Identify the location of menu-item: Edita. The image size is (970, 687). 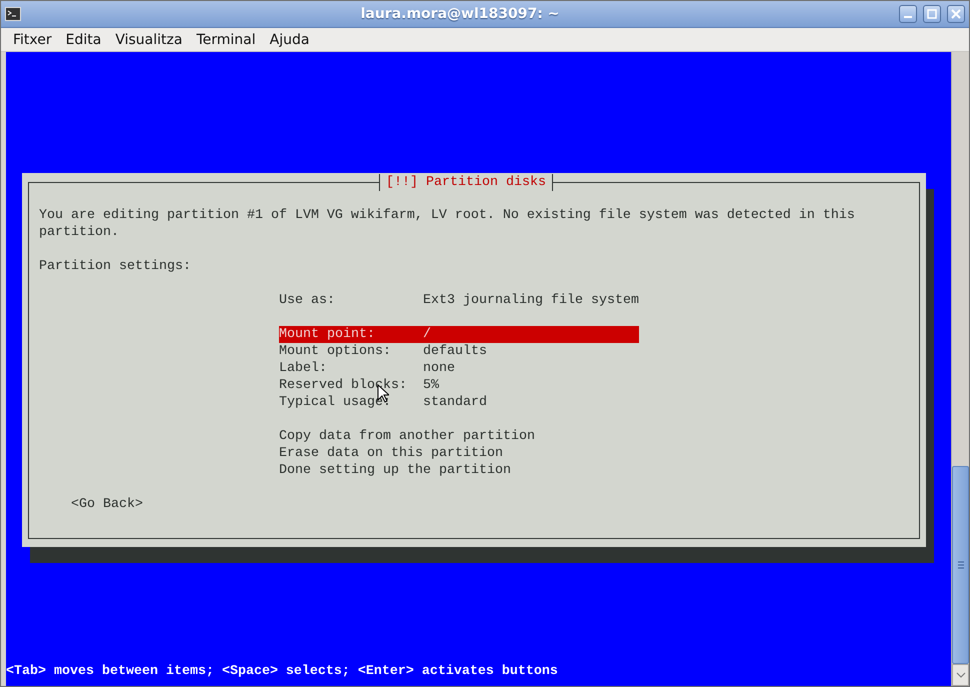
(84, 40).